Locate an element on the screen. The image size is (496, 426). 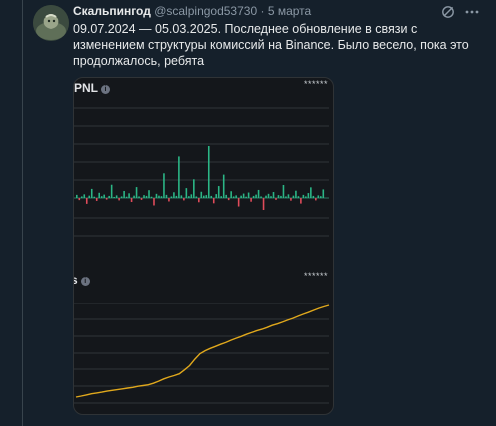
cumulative-pnl-chart is located at coordinates (202, 353).